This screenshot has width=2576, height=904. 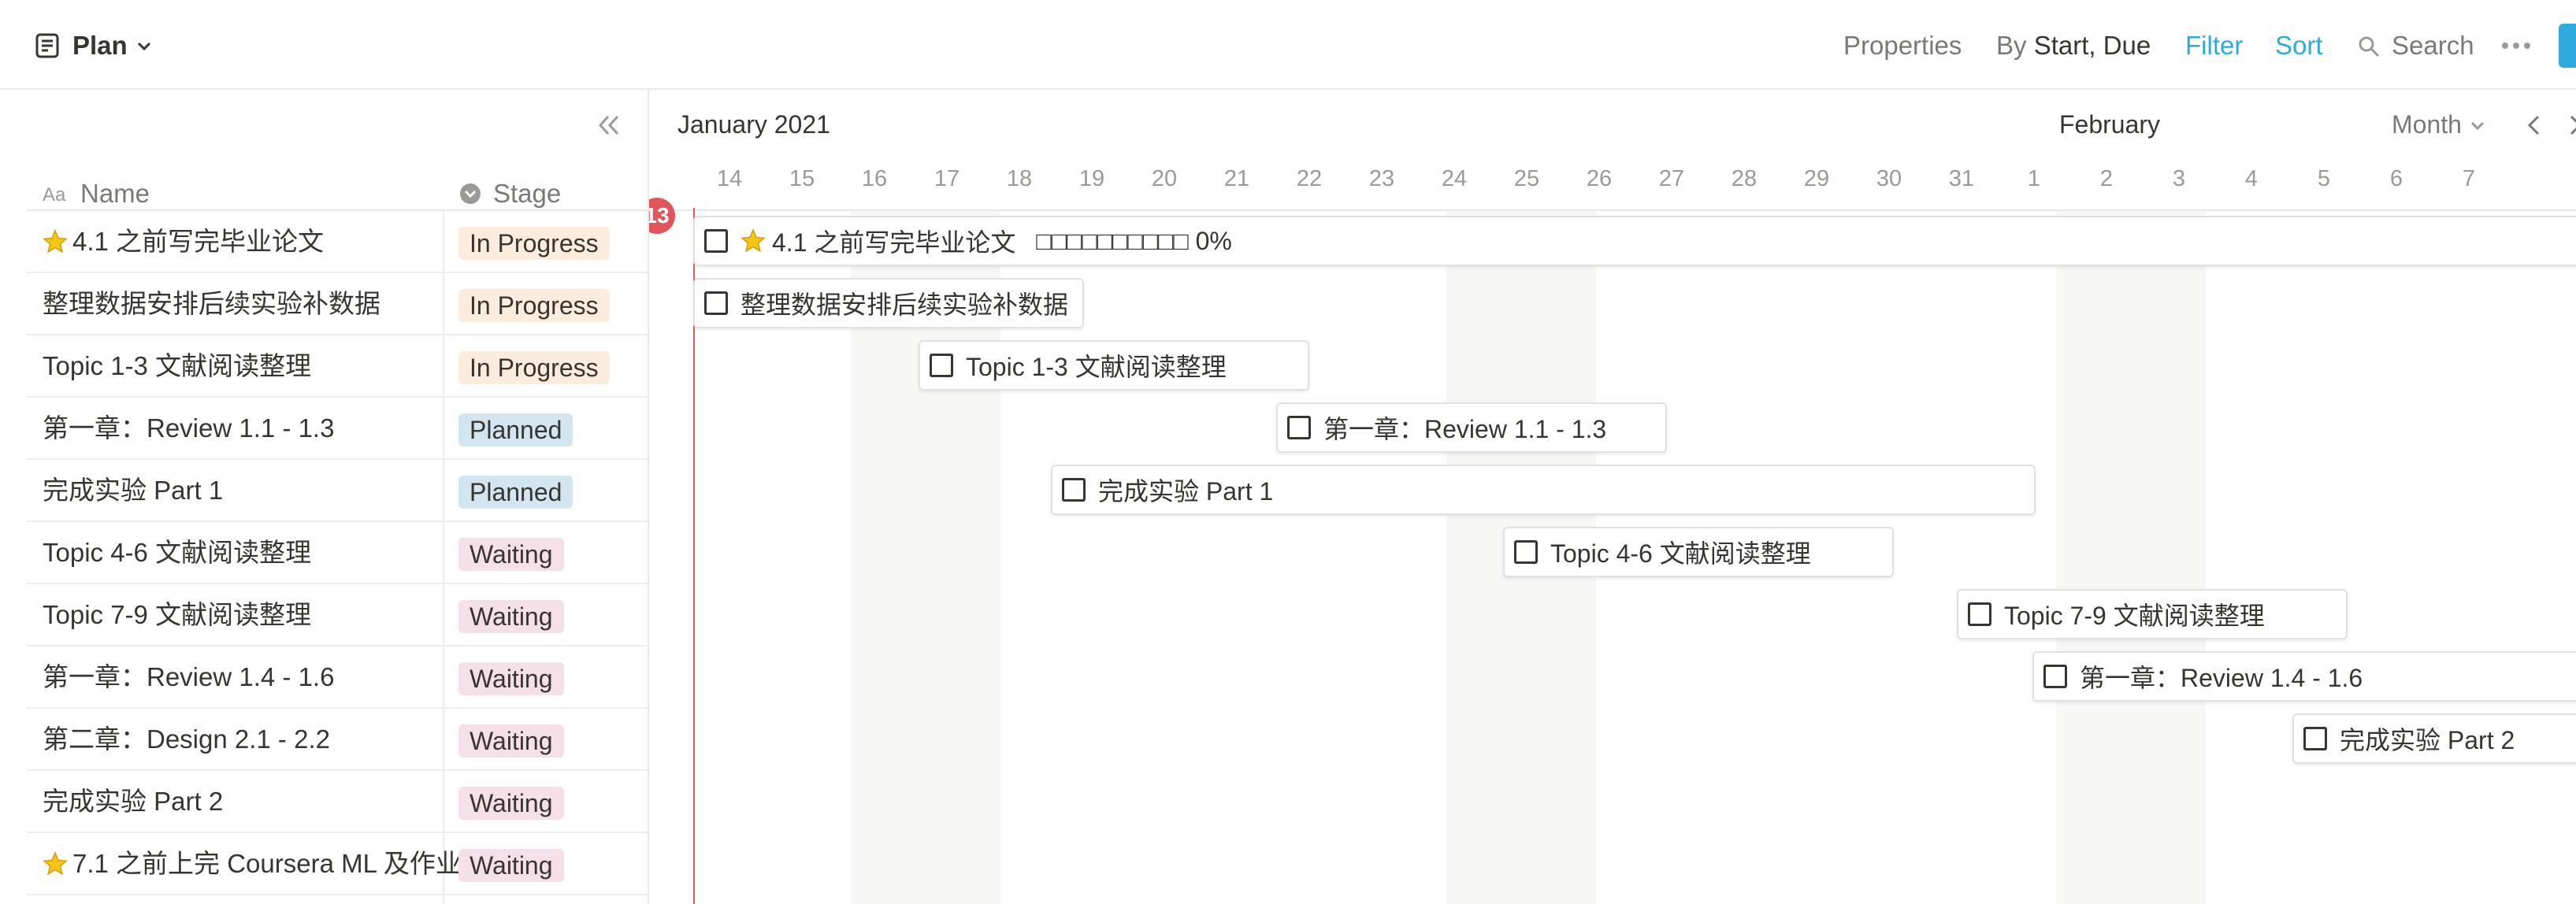 What do you see at coordinates (729, 178) in the screenshot?
I see `day-label: 14` at bounding box center [729, 178].